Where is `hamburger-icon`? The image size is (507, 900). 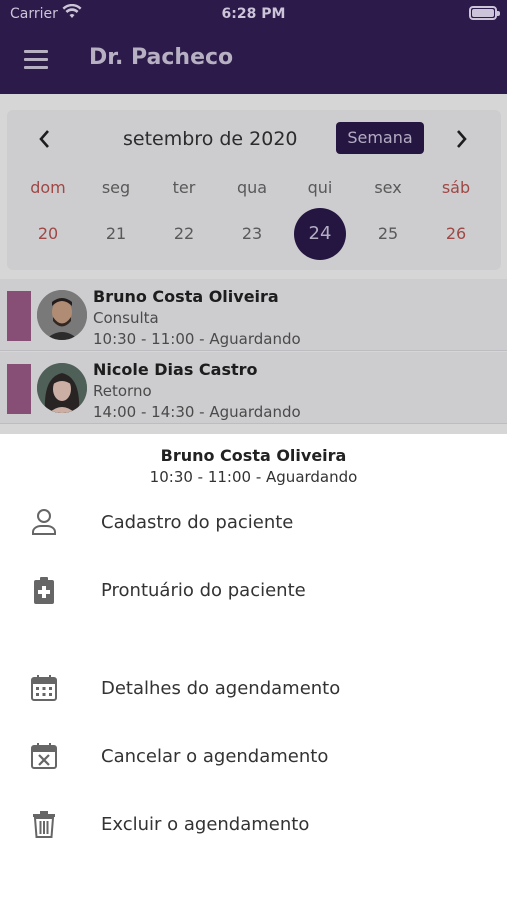 hamburger-icon is located at coordinates (36, 60).